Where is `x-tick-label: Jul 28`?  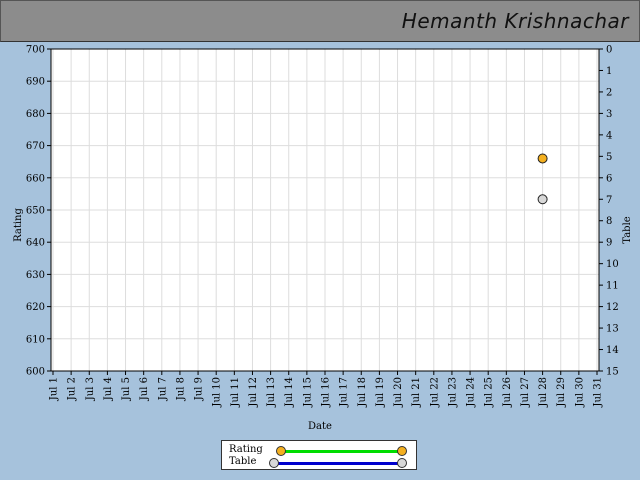 x-tick-label: Jul 28 is located at coordinates (543, 392).